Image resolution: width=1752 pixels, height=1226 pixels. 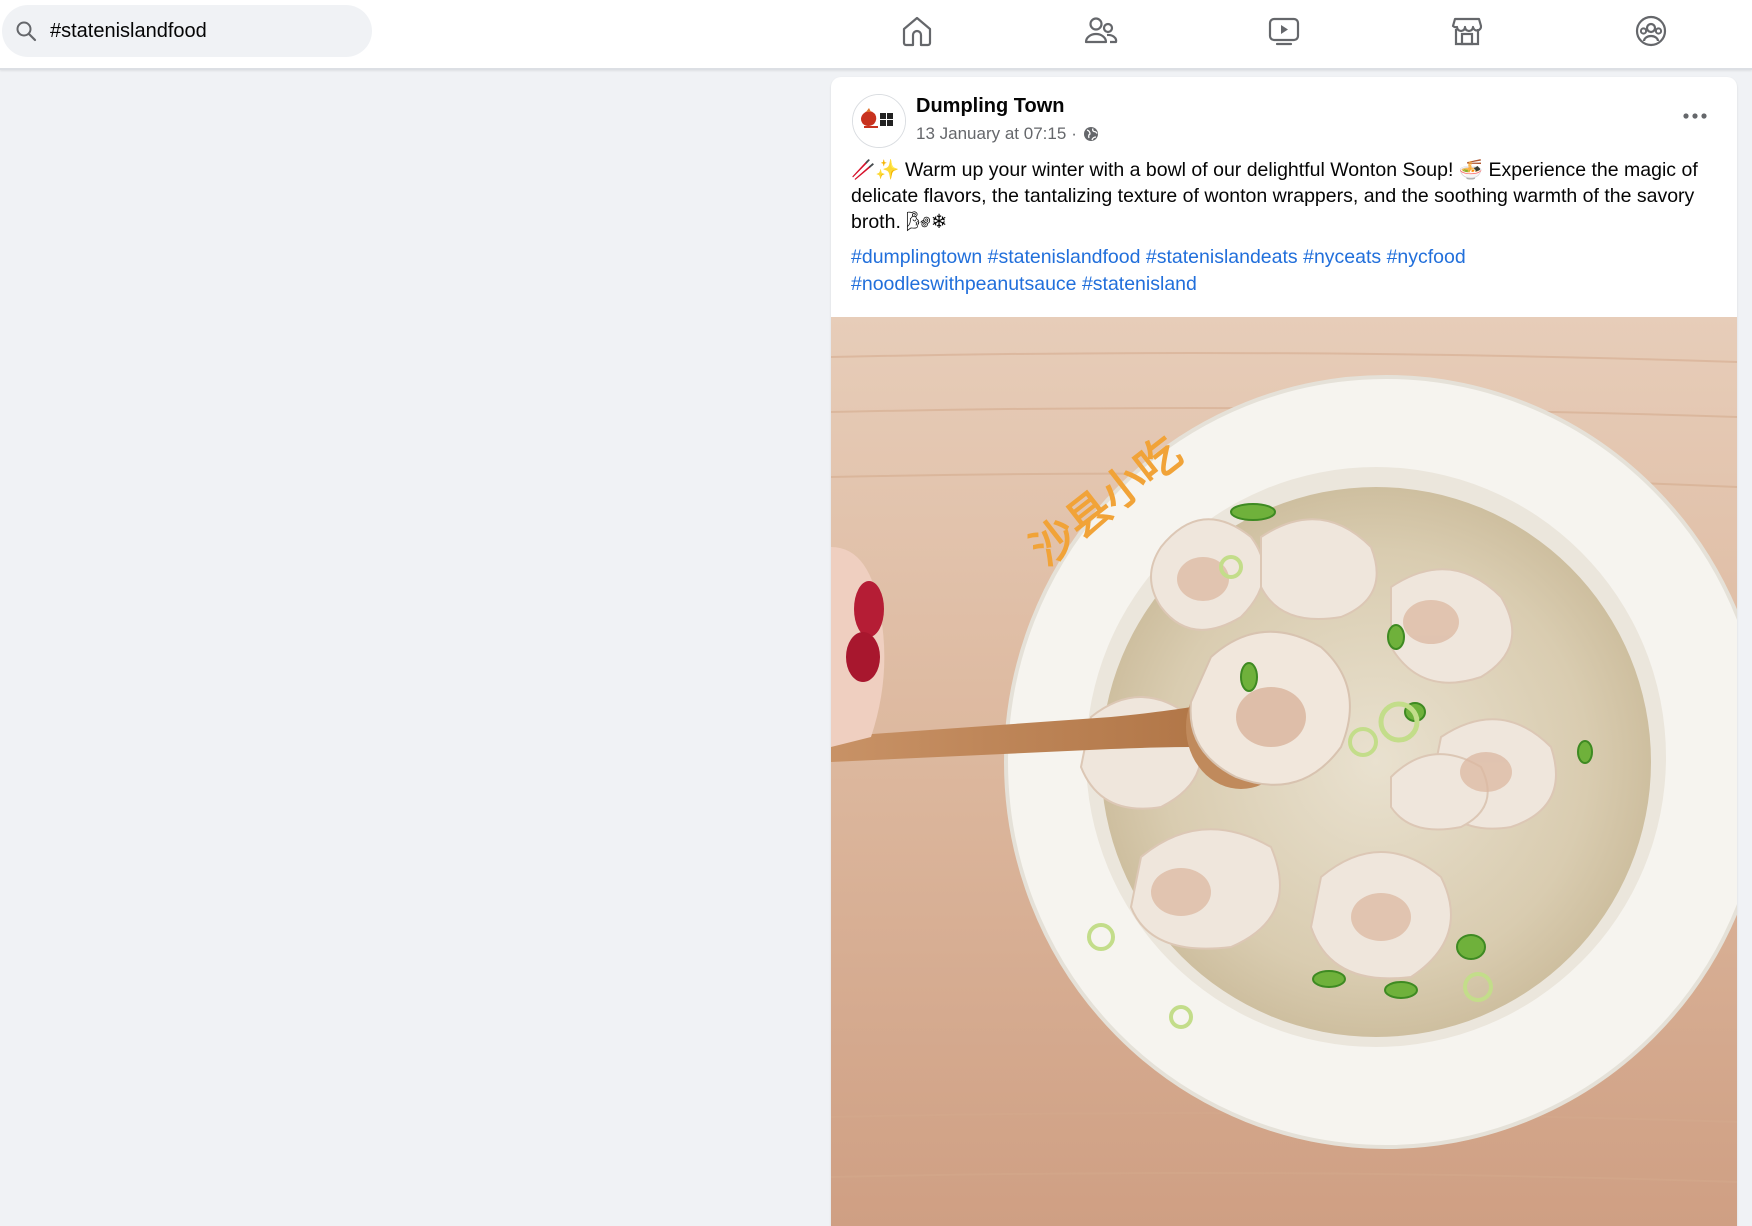 I want to click on text-emoji-chopsticks-sparkles: 🥢✨, so click(x=875, y=169).